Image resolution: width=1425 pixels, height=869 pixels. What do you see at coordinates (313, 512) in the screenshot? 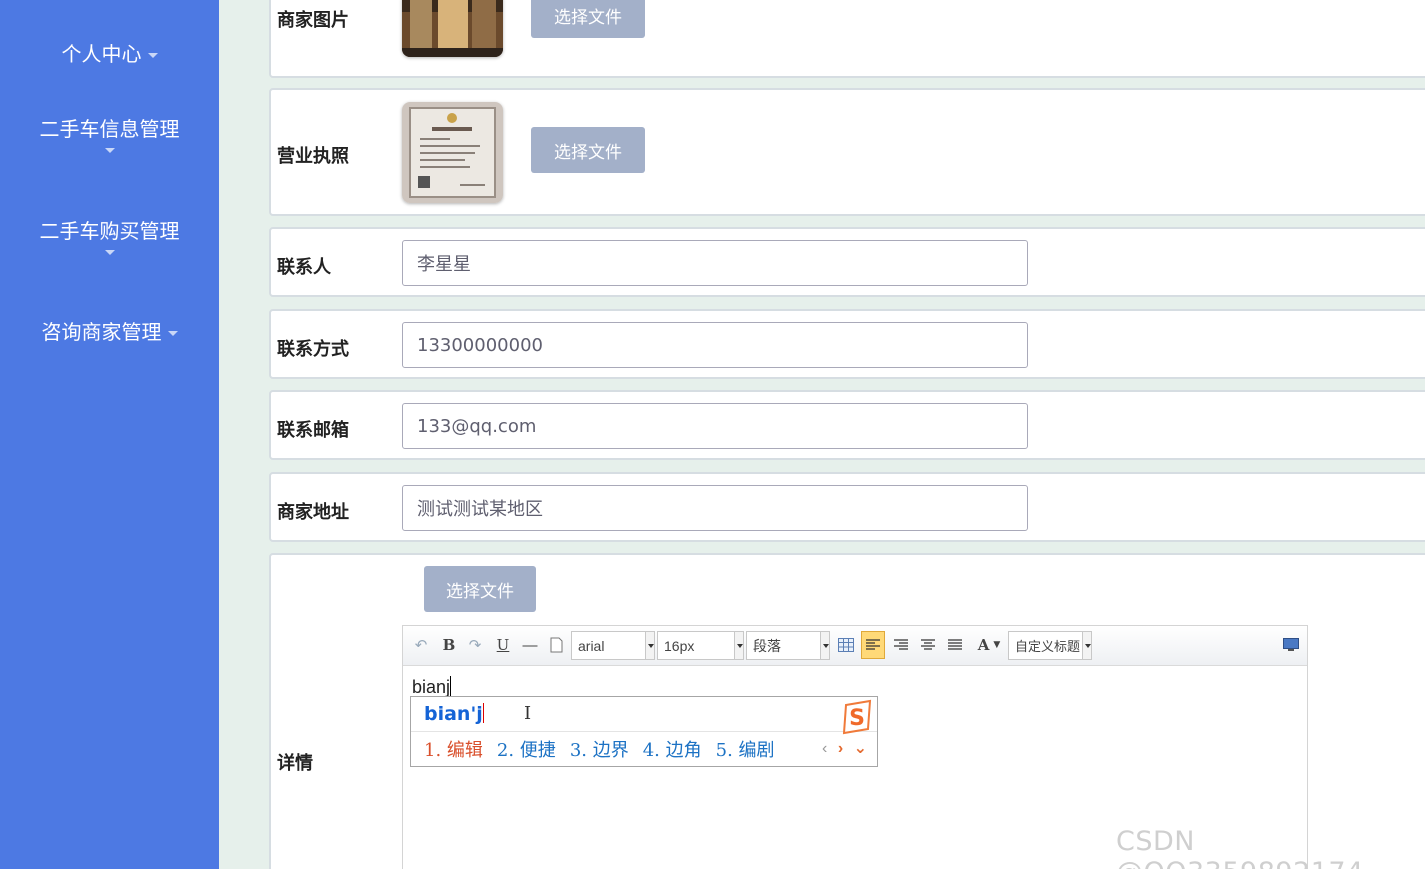
I see `field-label: 商家地址` at bounding box center [313, 512].